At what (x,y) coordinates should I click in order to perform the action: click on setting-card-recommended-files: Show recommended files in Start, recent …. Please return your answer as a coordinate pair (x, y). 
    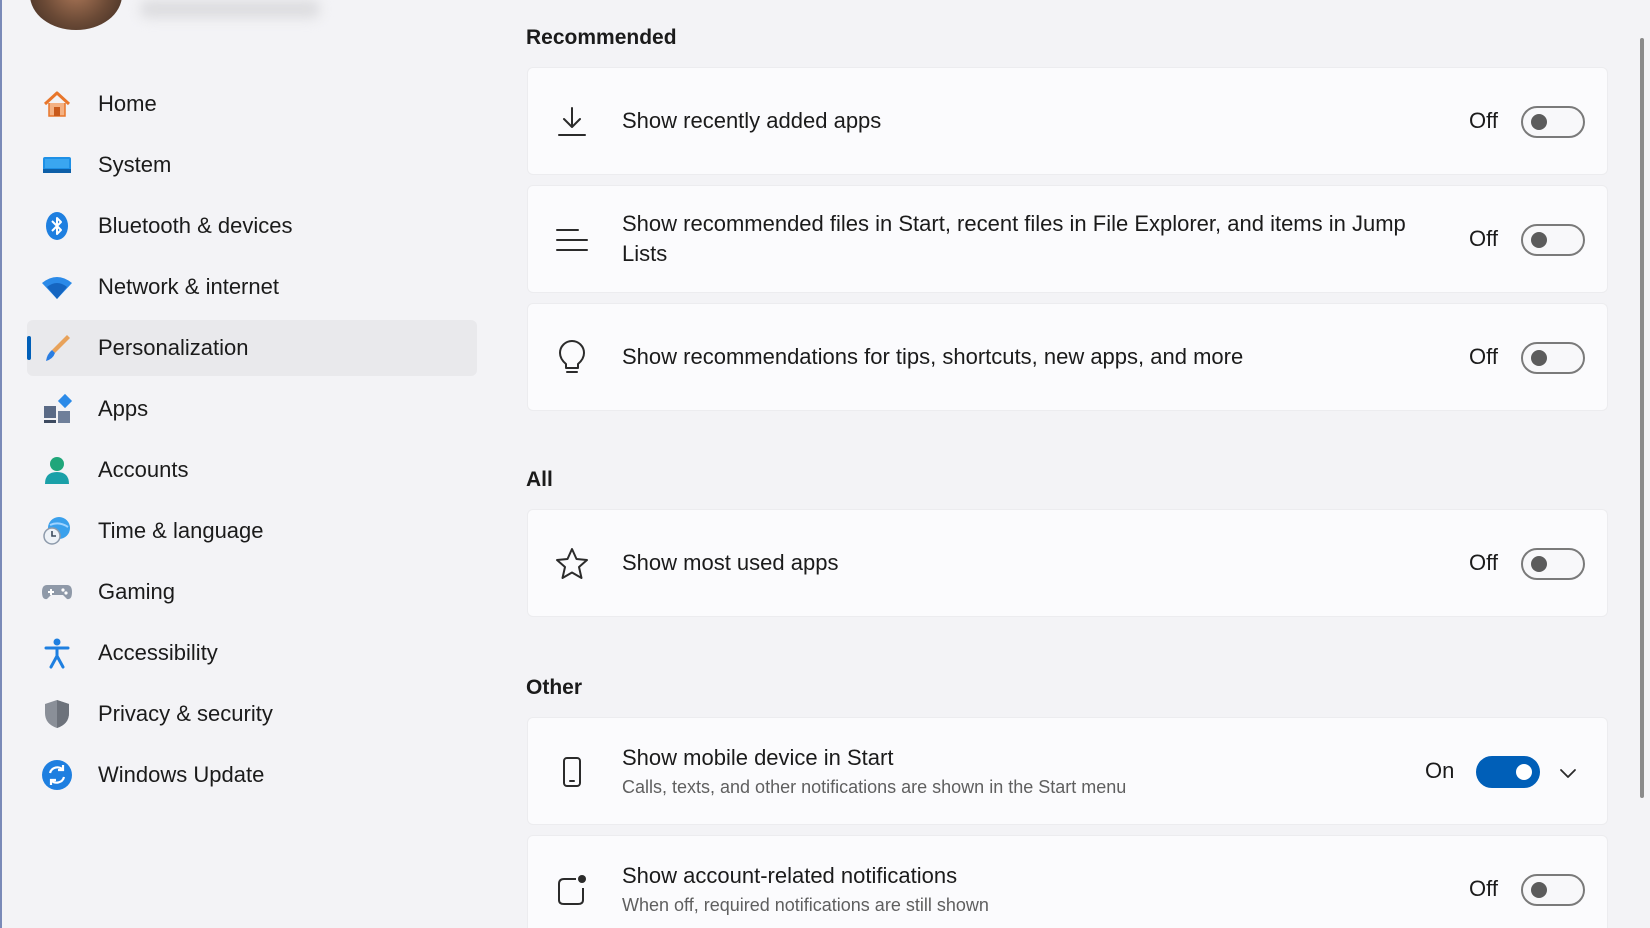
    Looking at the image, I should click on (1067, 239).